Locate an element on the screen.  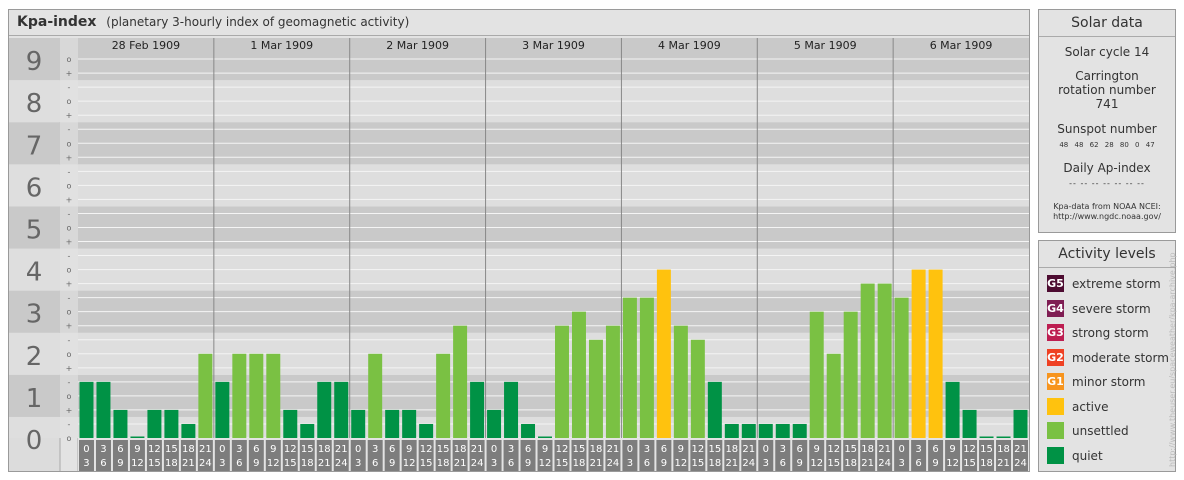
activity-level-label: quiet is located at coordinates (1087, 455).